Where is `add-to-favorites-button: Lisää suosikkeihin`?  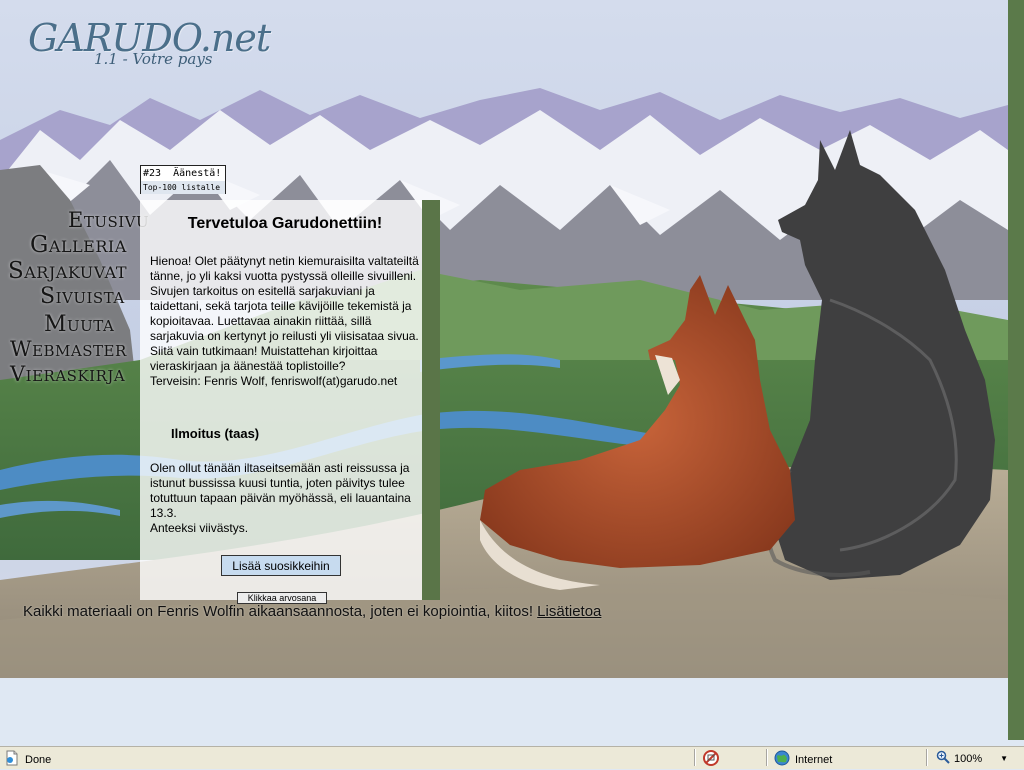 add-to-favorites-button: Lisää suosikkeihin is located at coordinates (281, 565).